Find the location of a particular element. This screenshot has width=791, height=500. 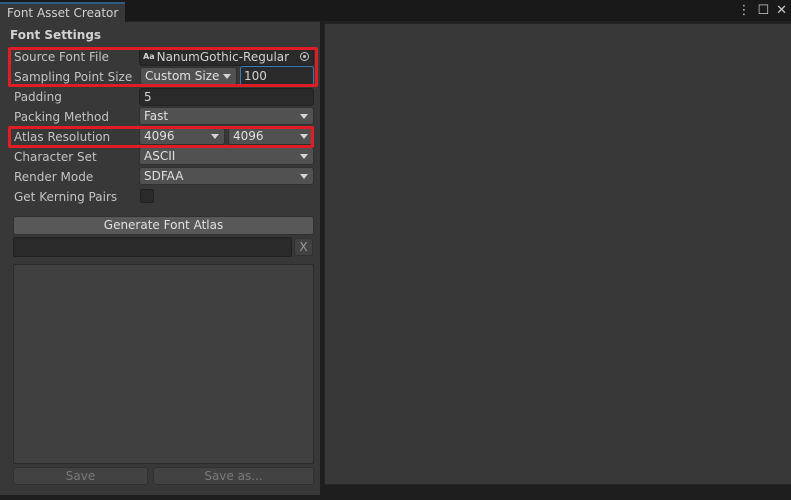

highlight-box-atlas-resolution is located at coordinates (161, 137).